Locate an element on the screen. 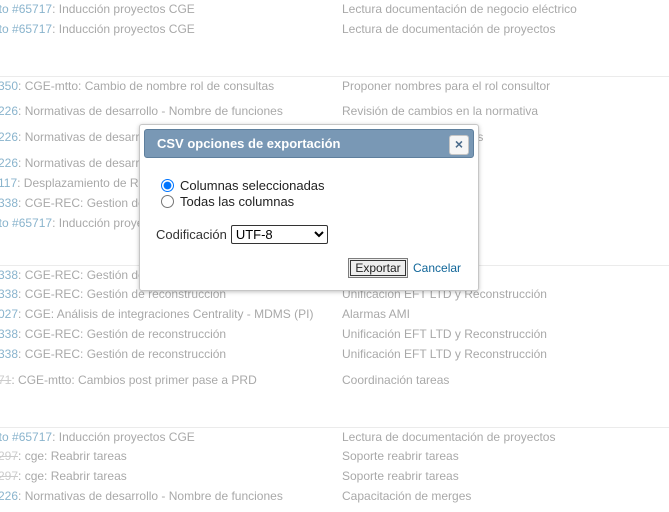 This screenshot has width=669, height=512. cancel-link: Cancelar is located at coordinates (437, 268).